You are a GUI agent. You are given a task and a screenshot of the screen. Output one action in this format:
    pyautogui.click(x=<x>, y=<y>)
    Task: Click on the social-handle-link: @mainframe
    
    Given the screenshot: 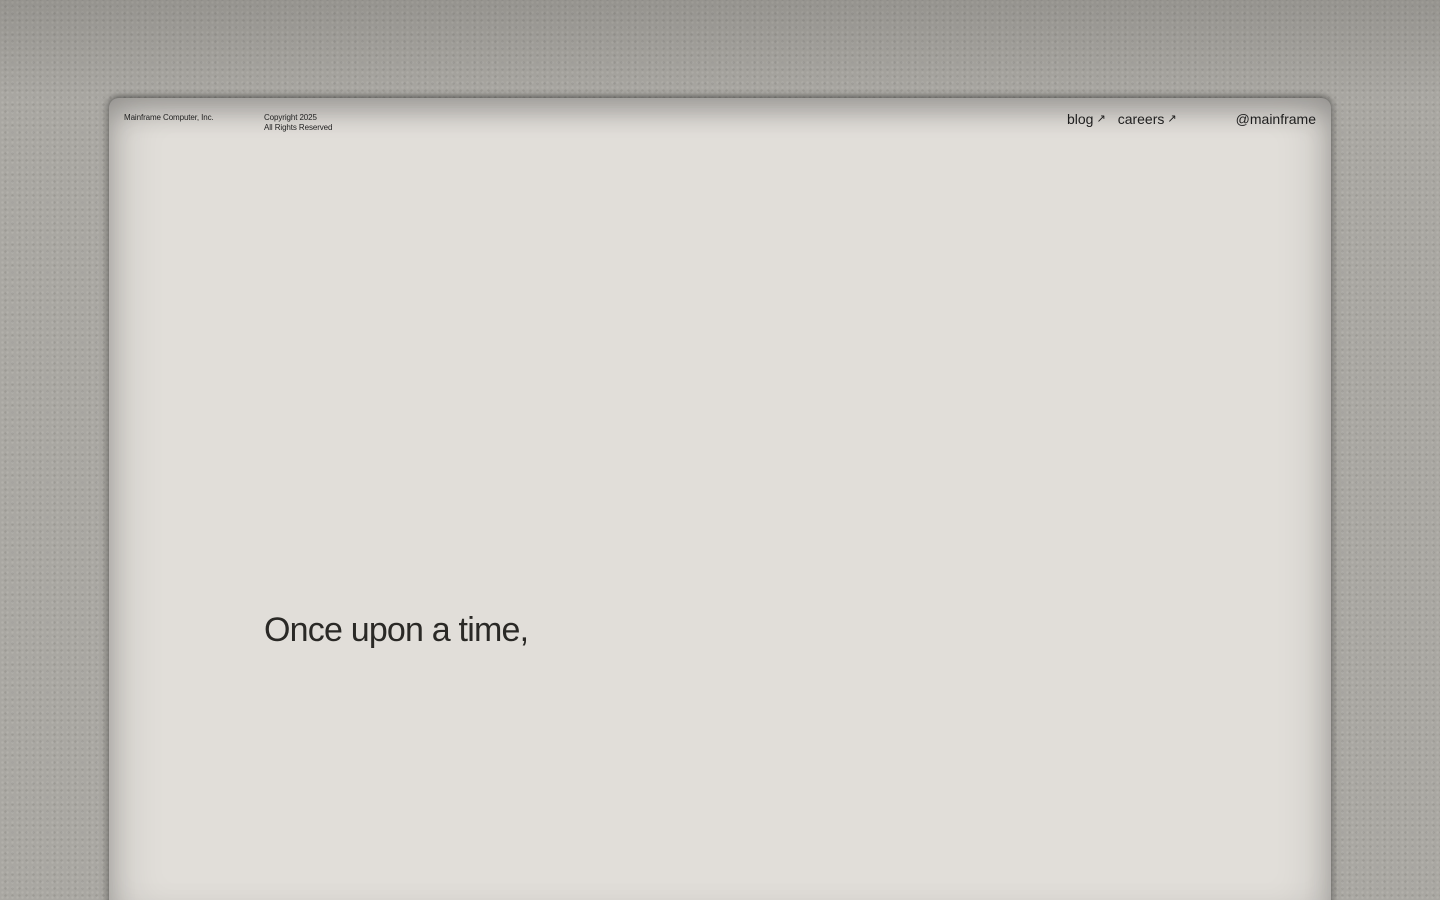 What is the action you would take?
    pyautogui.click(x=1276, y=119)
    